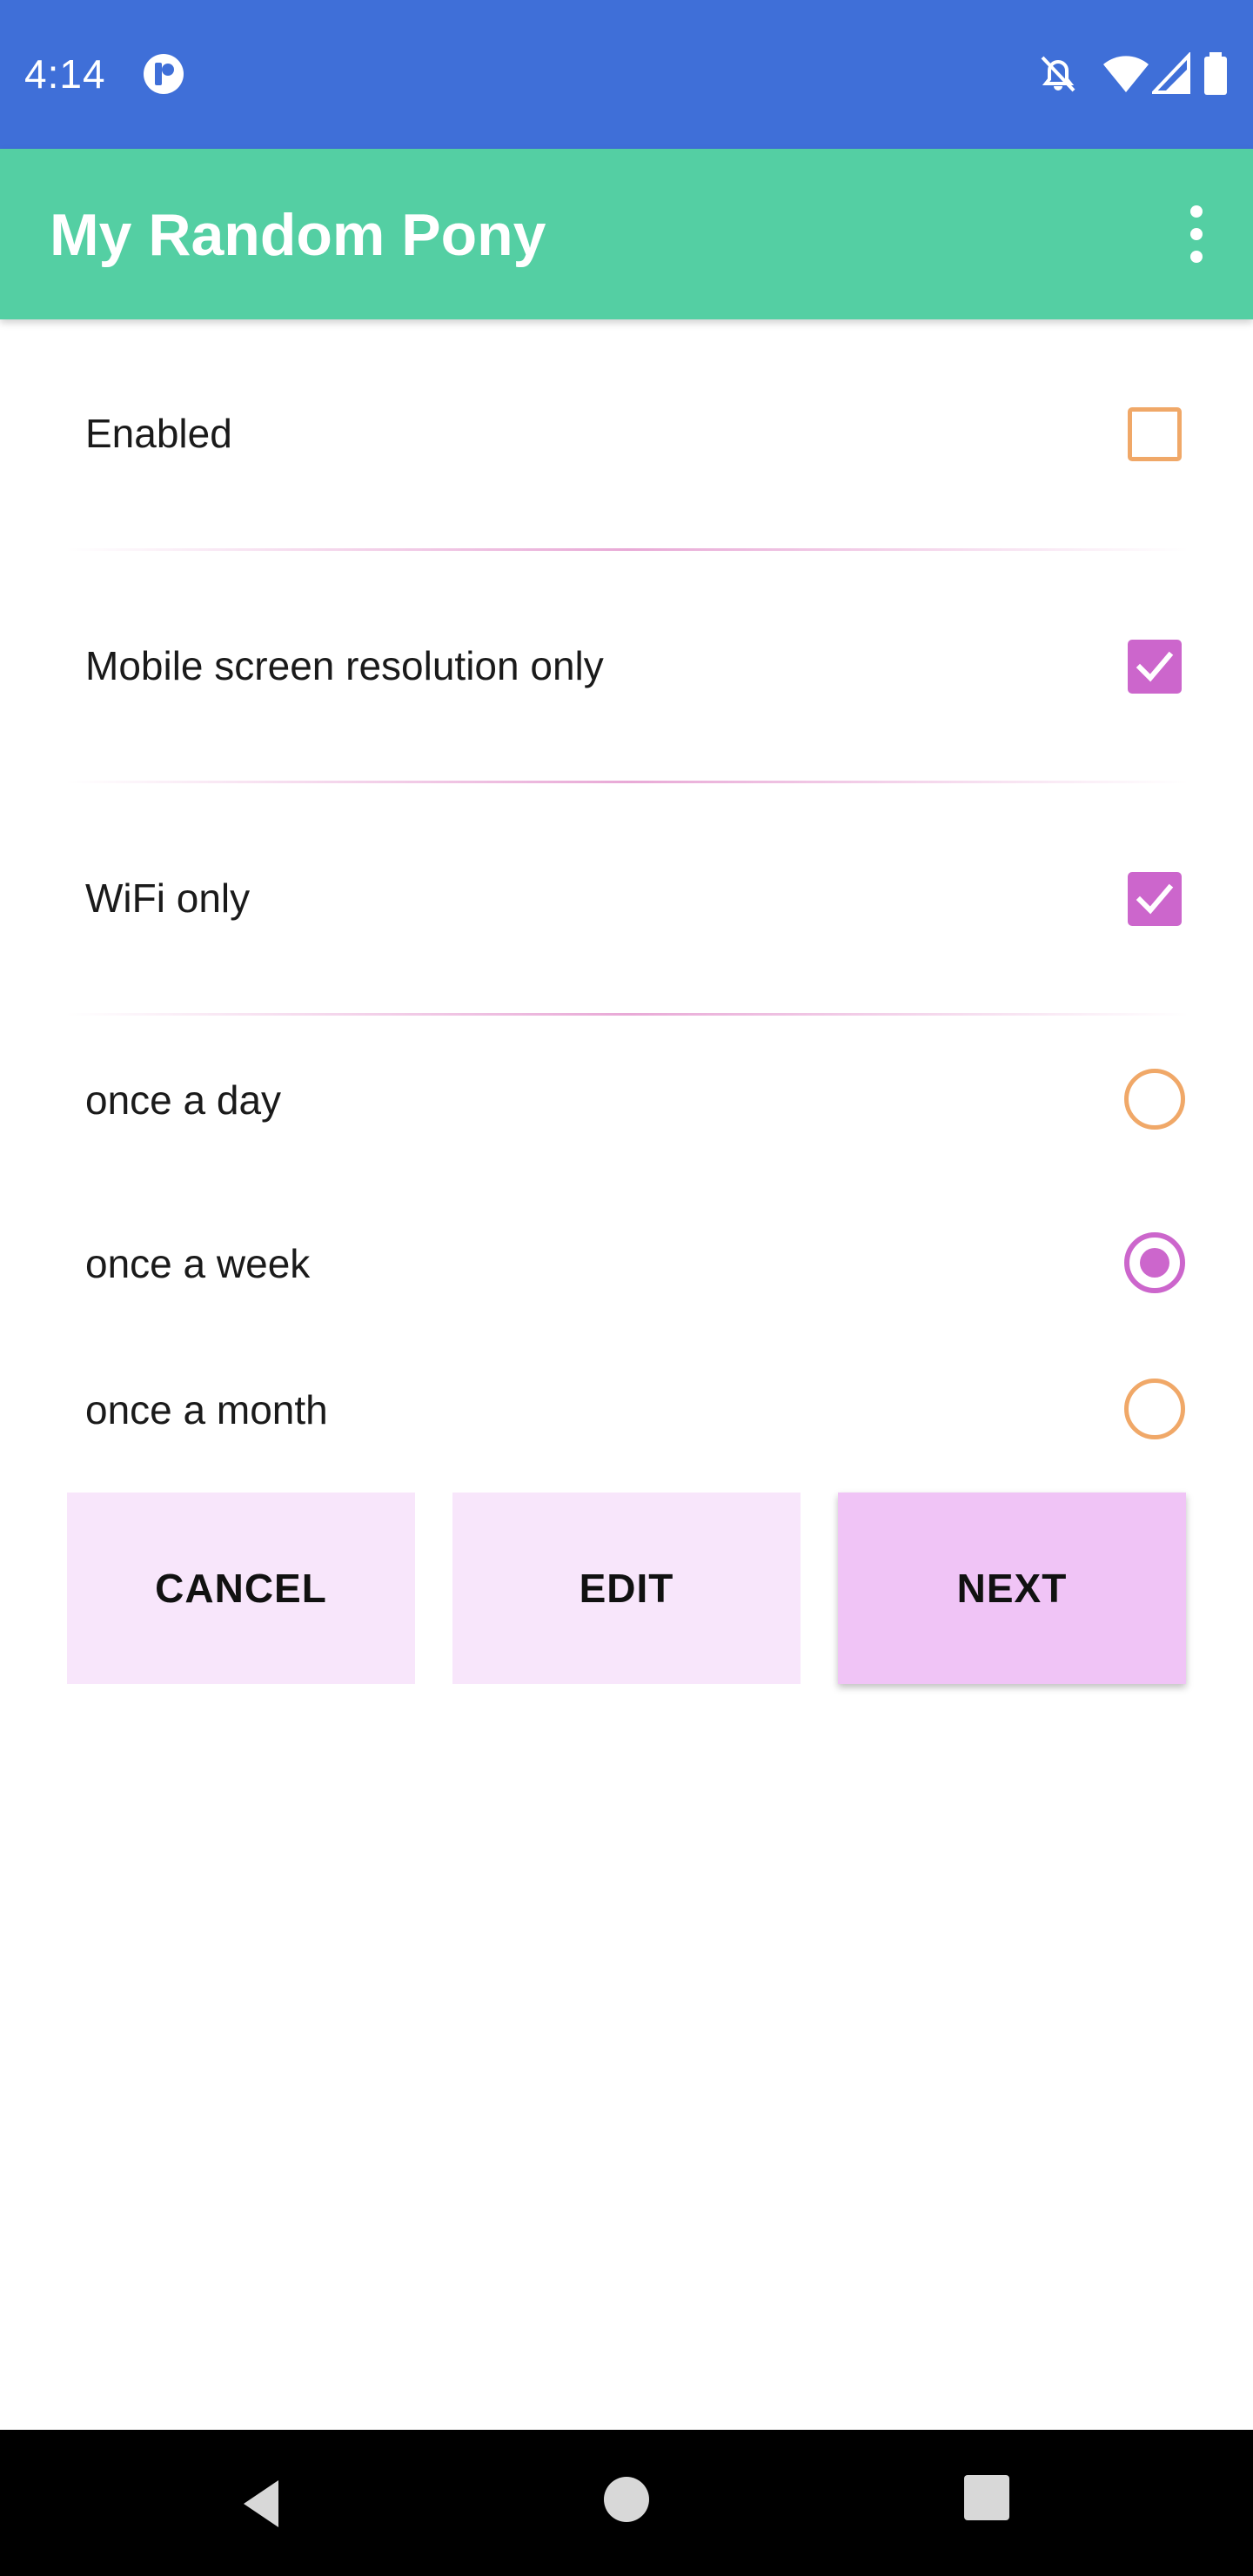  I want to click on recents-icon, so click(986, 2498).